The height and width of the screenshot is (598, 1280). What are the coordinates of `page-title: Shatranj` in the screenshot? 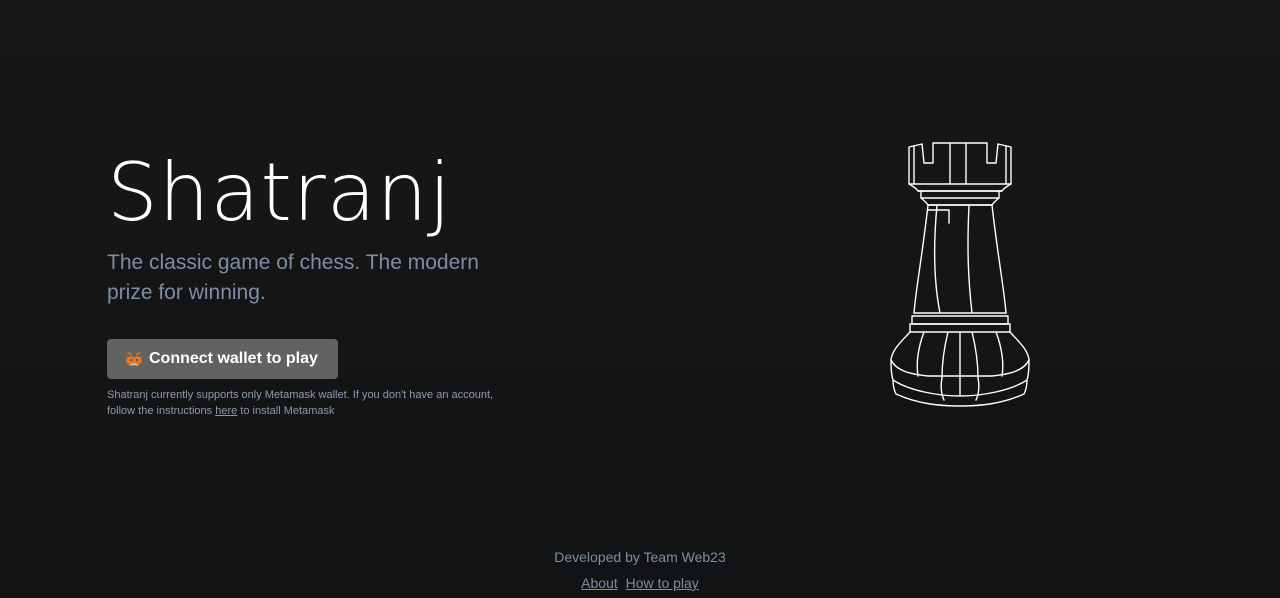 It's located at (279, 192).